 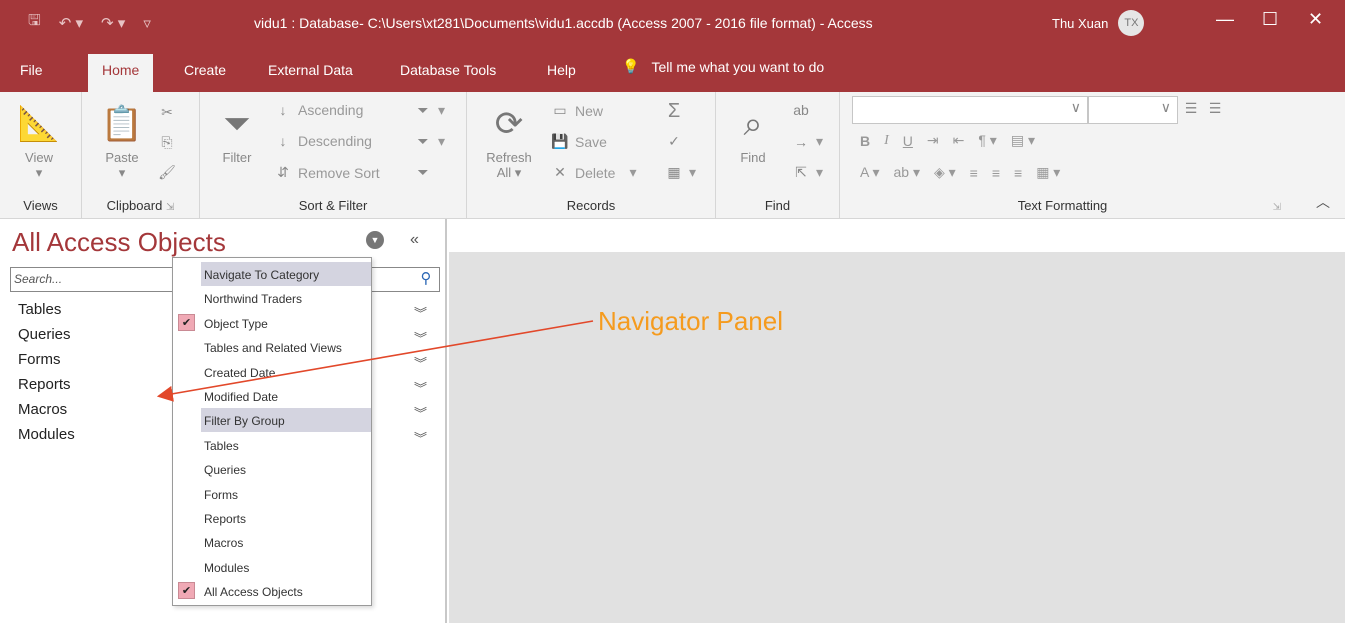 What do you see at coordinates (272, 542) in the screenshot?
I see `menu-item: Macros` at bounding box center [272, 542].